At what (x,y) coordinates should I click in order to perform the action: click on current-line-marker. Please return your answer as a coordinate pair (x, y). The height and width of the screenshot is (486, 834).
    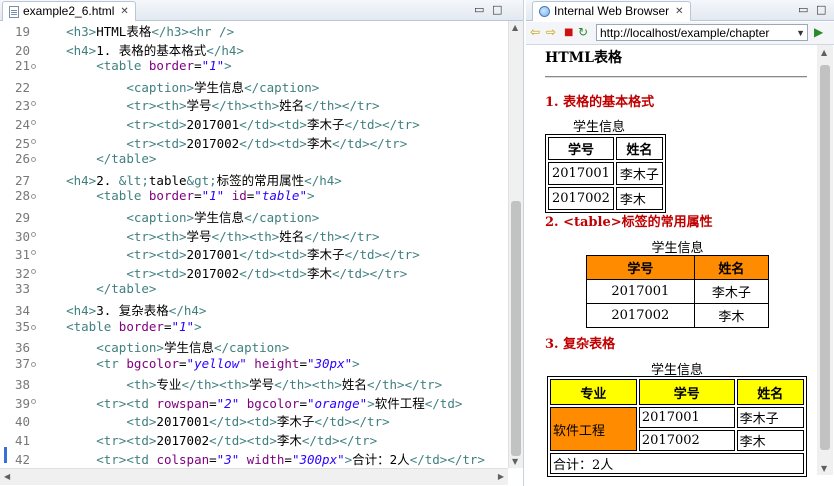
    Looking at the image, I should click on (5, 455).